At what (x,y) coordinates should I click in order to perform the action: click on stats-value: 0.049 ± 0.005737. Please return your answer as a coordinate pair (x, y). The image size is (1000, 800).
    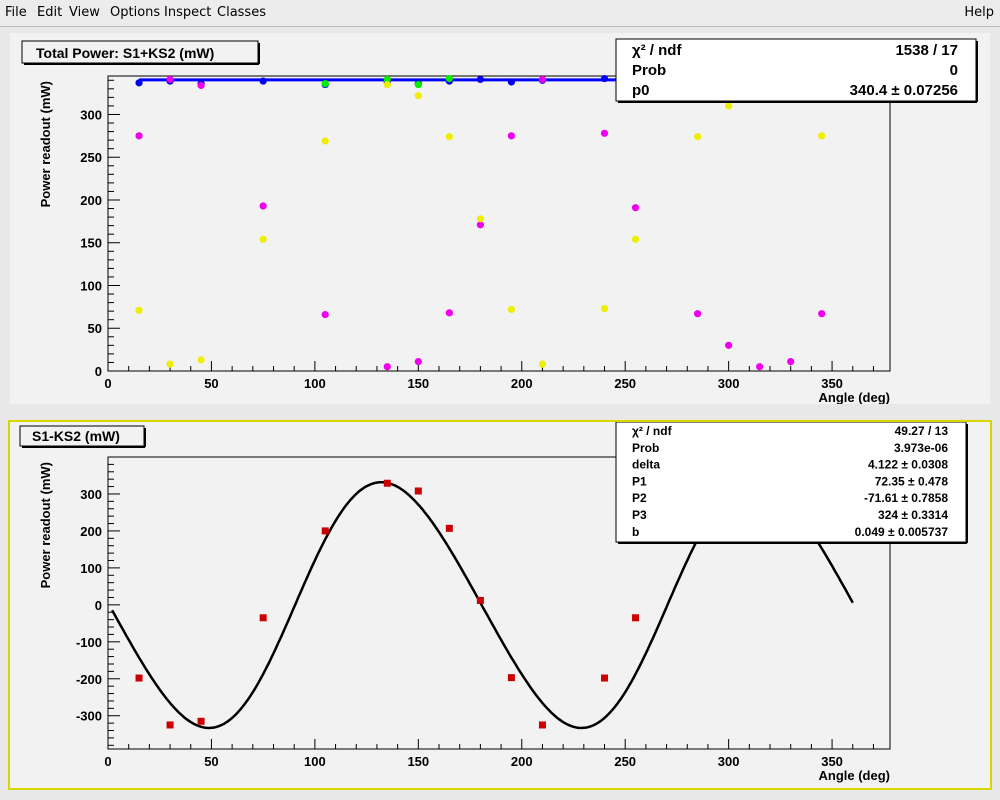
    Looking at the image, I should click on (902, 532).